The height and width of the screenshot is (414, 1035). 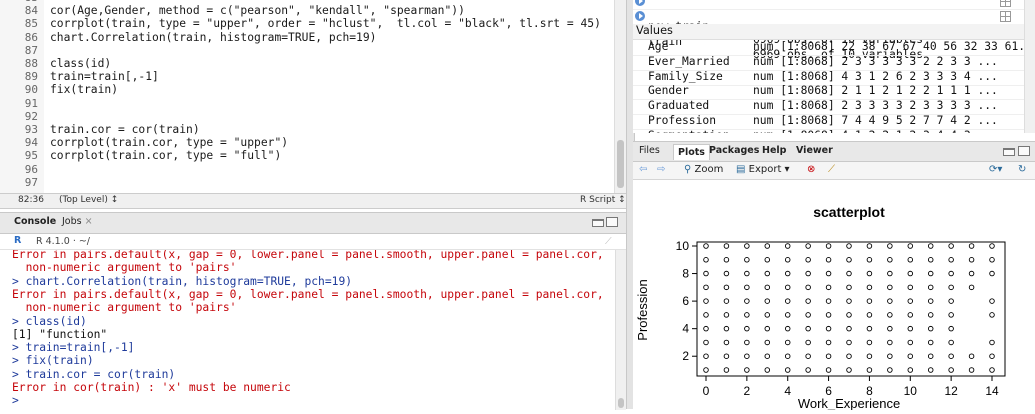 What do you see at coordinates (165, 155) in the screenshot?
I see `code-line: corrplot(train.cor, type = "full")` at bounding box center [165, 155].